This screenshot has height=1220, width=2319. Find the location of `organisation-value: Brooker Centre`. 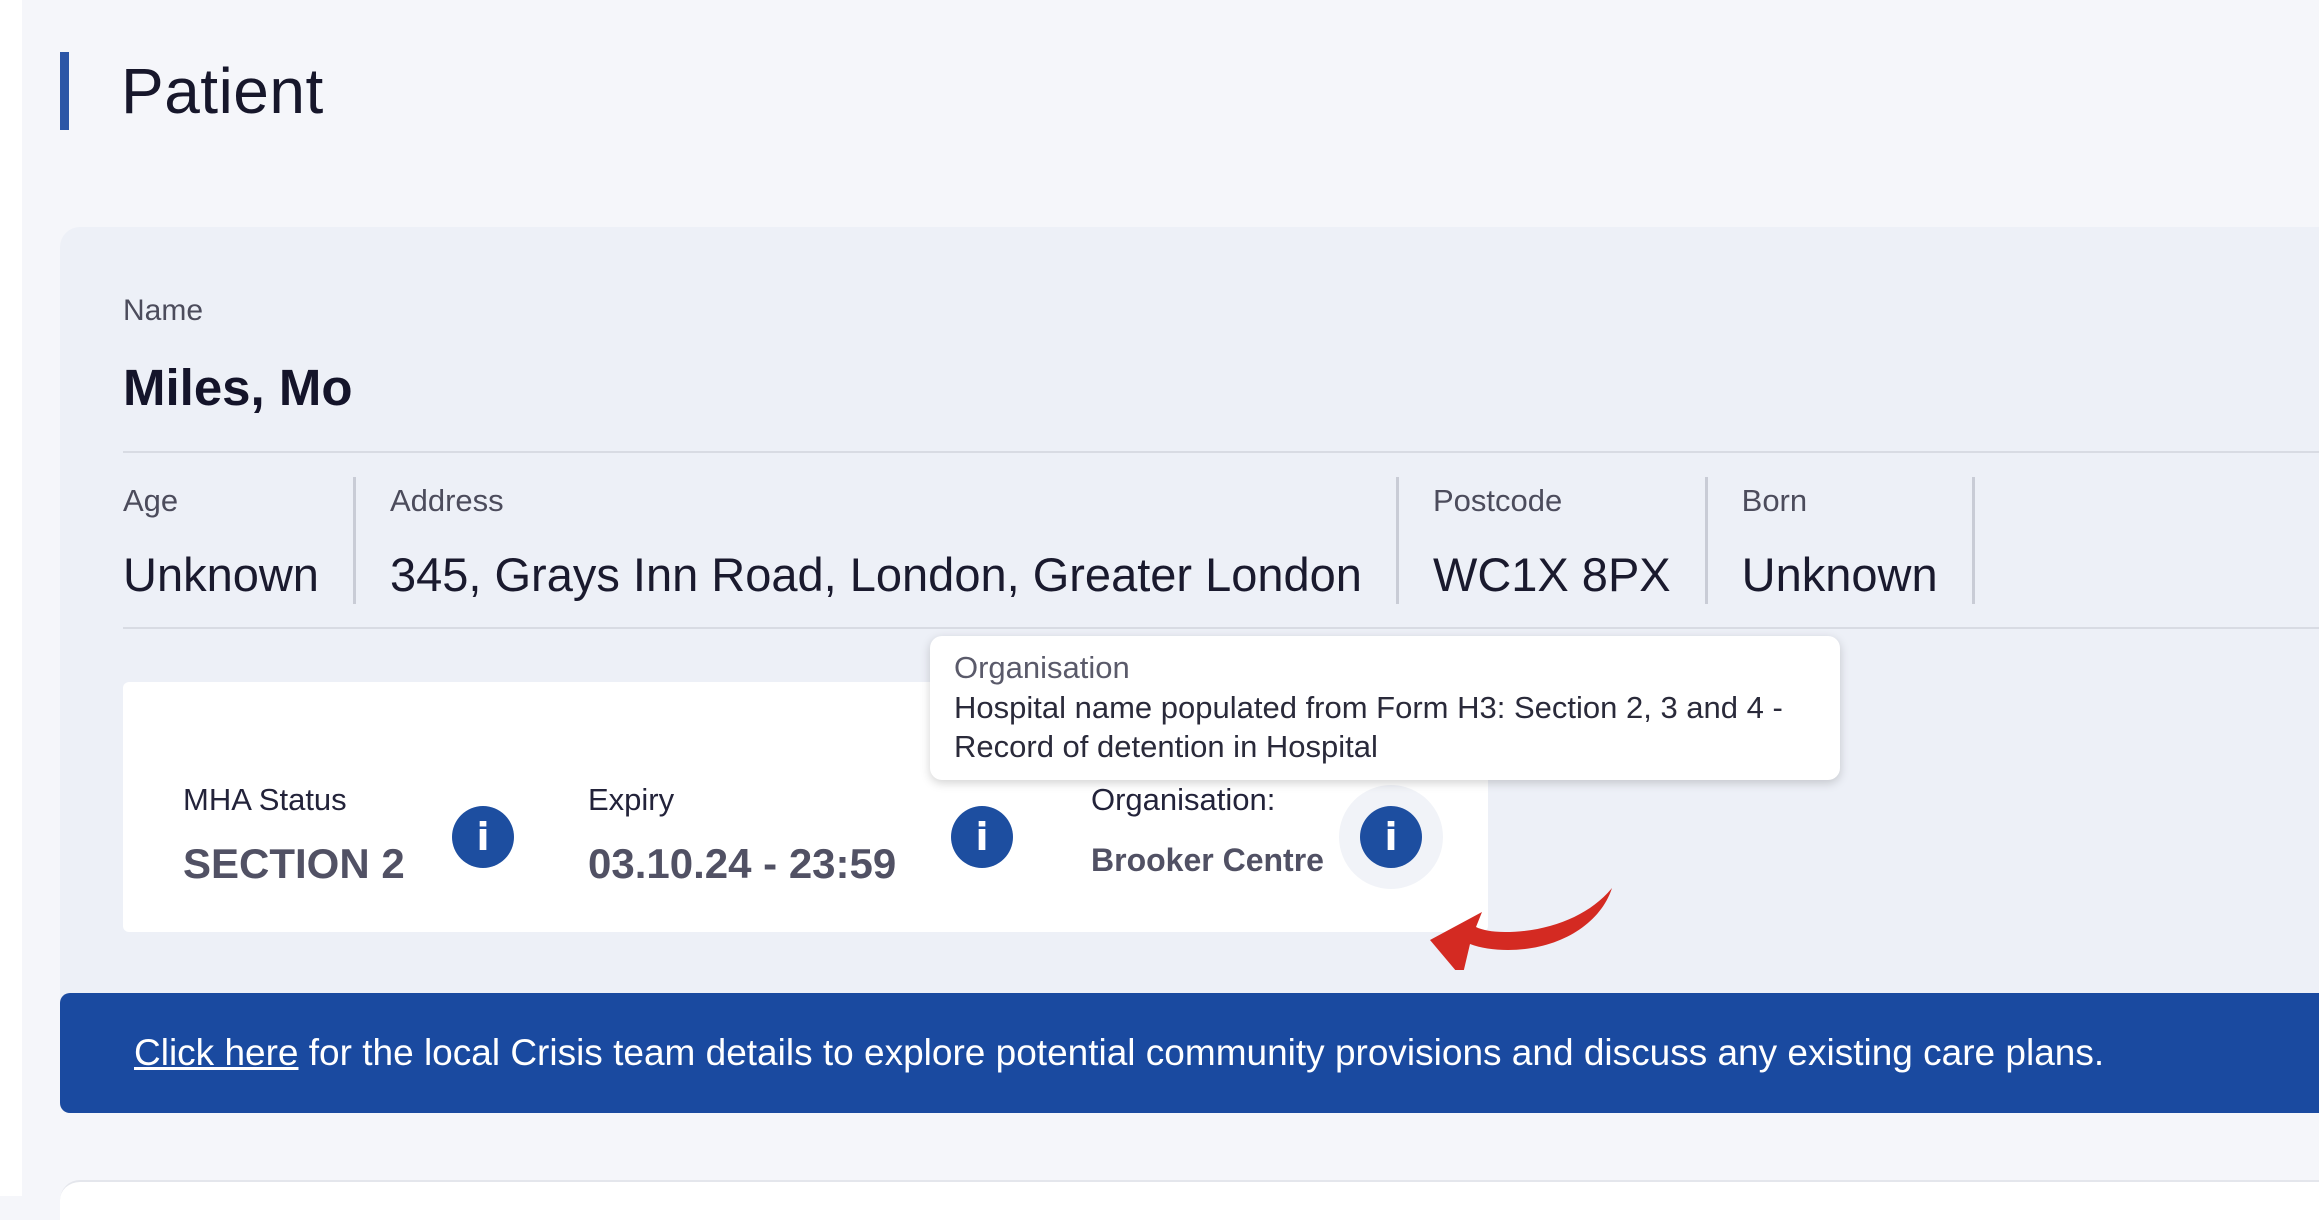

organisation-value: Brooker Centre is located at coordinates (1207, 860).